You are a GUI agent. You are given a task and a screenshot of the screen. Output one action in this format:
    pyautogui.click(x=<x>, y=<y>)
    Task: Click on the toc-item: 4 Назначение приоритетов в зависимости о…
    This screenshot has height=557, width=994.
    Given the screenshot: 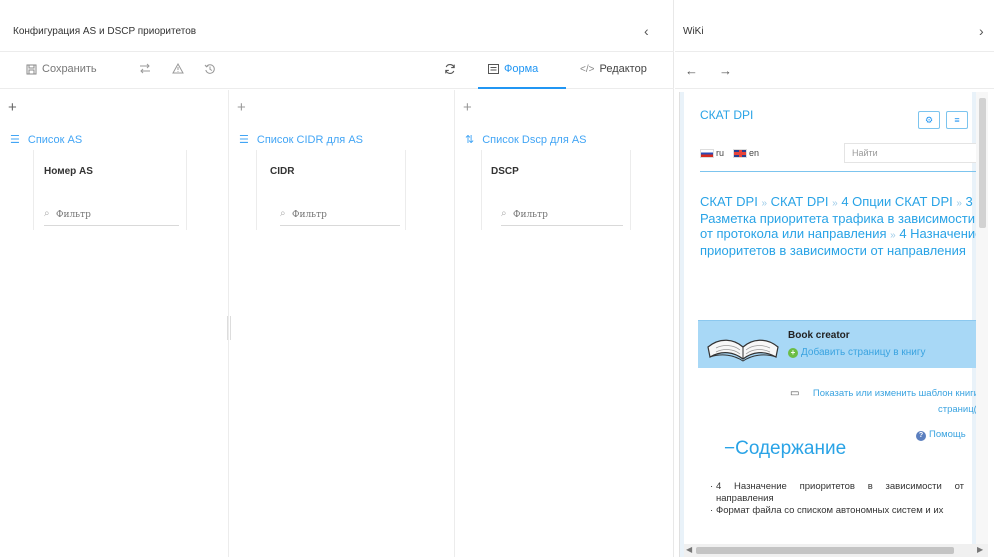 What is the action you would take?
    pyautogui.click(x=837, y=492)
    